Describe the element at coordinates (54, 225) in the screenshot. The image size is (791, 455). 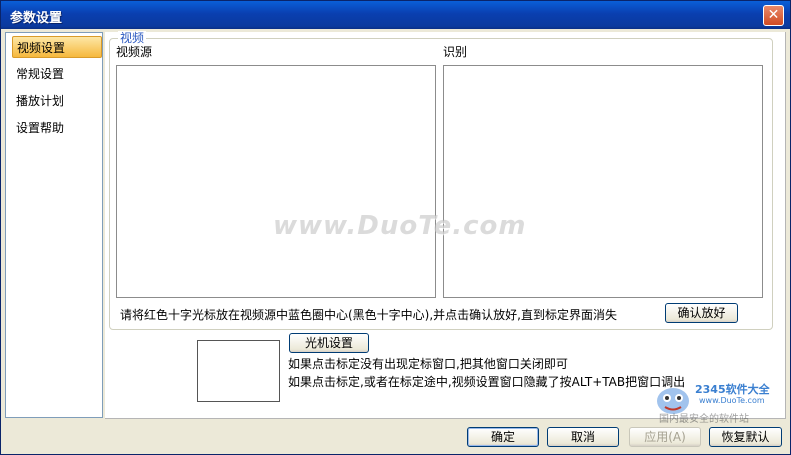
I see `settings-sidebar: 视频设置 常规设置 播放计划 设置帮助` at that location.